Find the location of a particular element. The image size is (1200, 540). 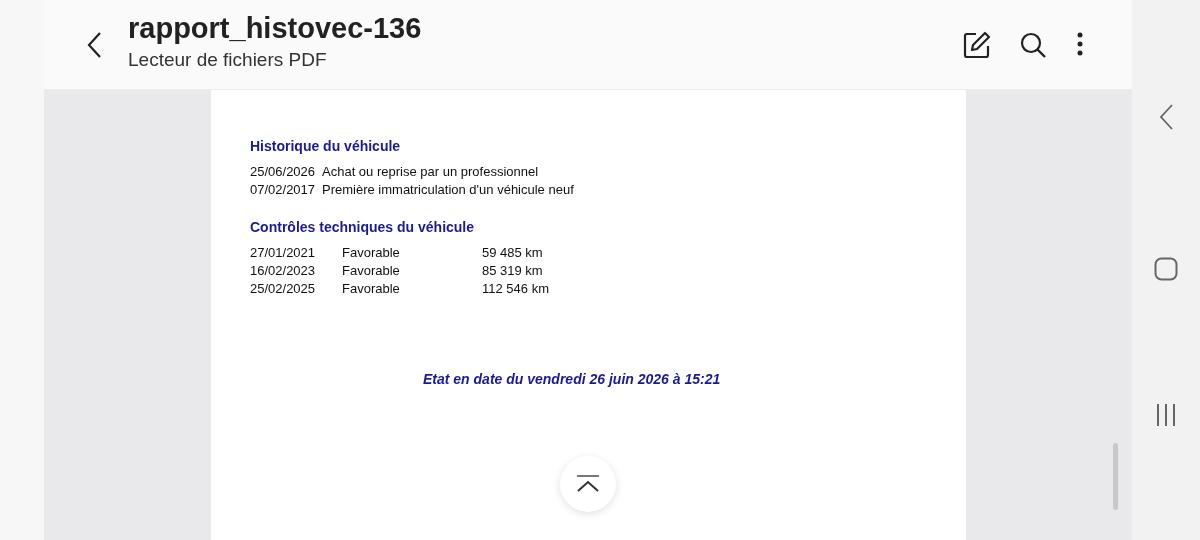

section-heading: Historique du véhicule is located at coordinates (326, 146).